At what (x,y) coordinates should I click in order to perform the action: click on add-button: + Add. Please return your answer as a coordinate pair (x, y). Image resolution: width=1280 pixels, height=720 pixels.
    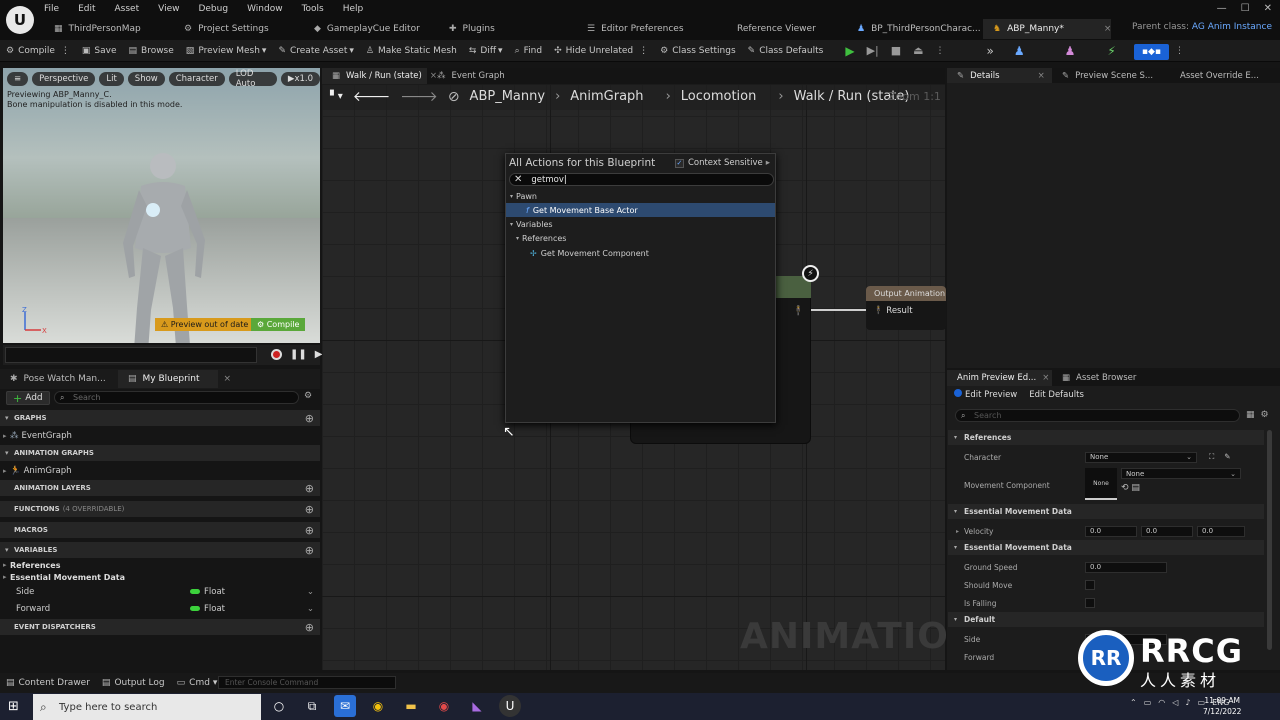
    Looking at the image, I should click on (28, 398).